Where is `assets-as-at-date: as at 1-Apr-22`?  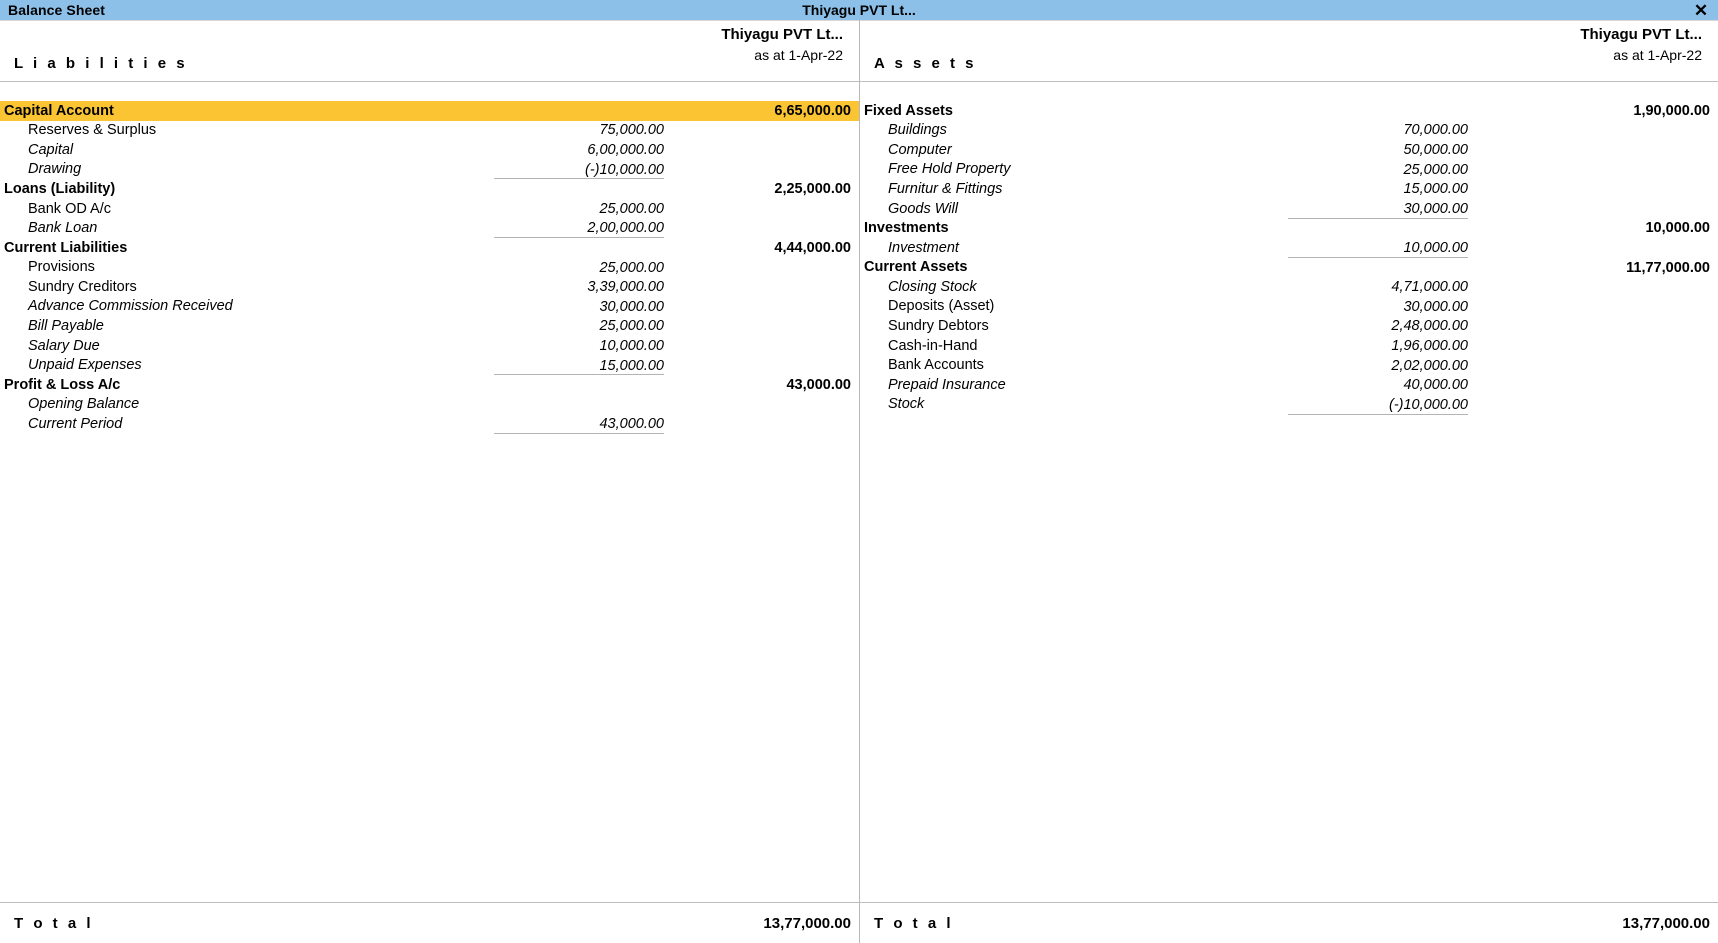 assets-as-at-date: as at 1-Apr-22 is located at coordinates (1657, 55).